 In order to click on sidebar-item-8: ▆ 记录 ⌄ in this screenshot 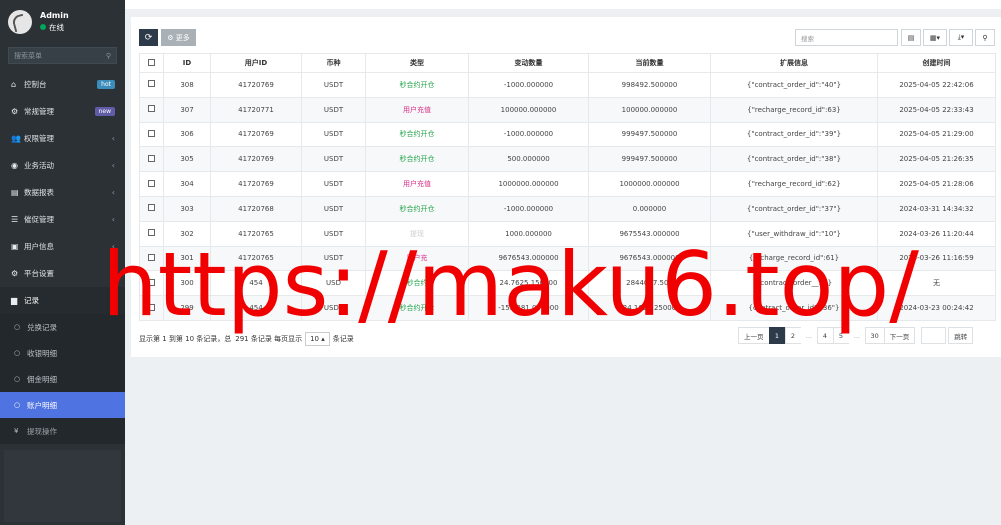, I will do `click(62, 300)`.